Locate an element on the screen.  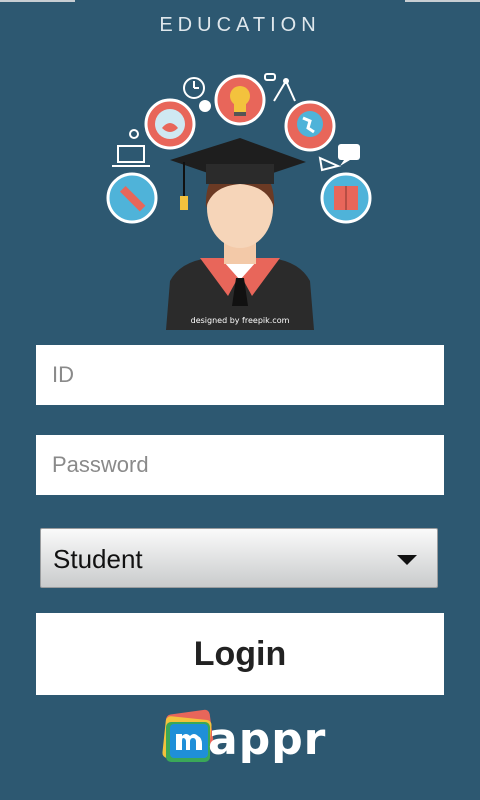
role-select-value: Student is located at coordinates (98, 559).